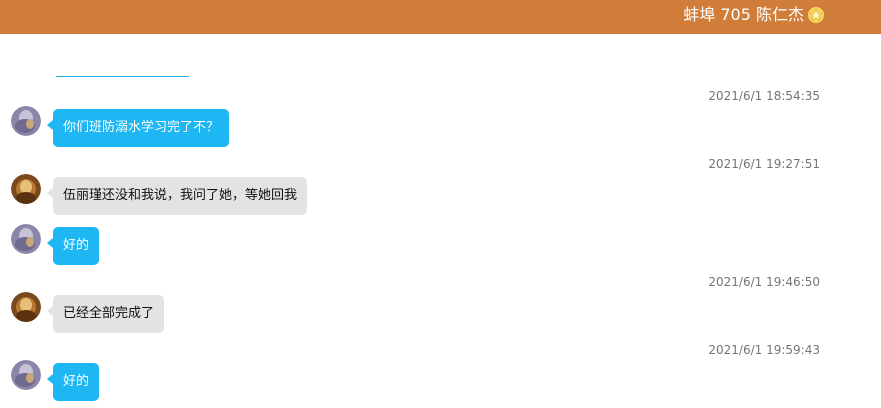  Describe the element at coordinates (138, 128) in the screenshot. I see `message-bubble-outgoing: 你们班防溺水学习完了不？` at that location.